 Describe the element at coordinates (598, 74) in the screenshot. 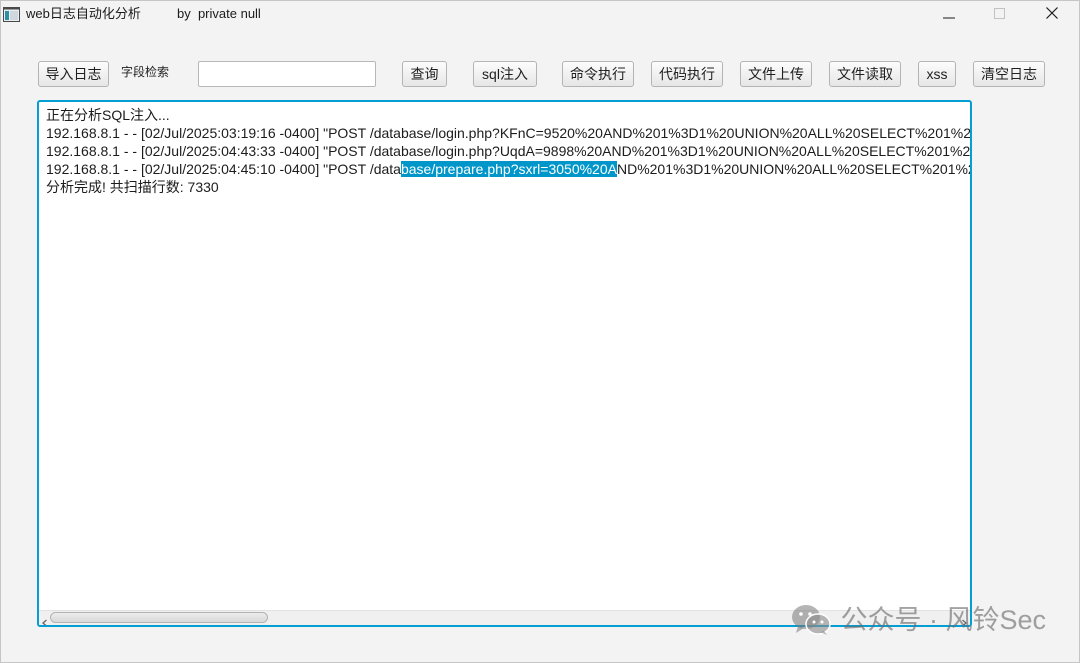

I see `command-exec-button: 命令执行` at that location.